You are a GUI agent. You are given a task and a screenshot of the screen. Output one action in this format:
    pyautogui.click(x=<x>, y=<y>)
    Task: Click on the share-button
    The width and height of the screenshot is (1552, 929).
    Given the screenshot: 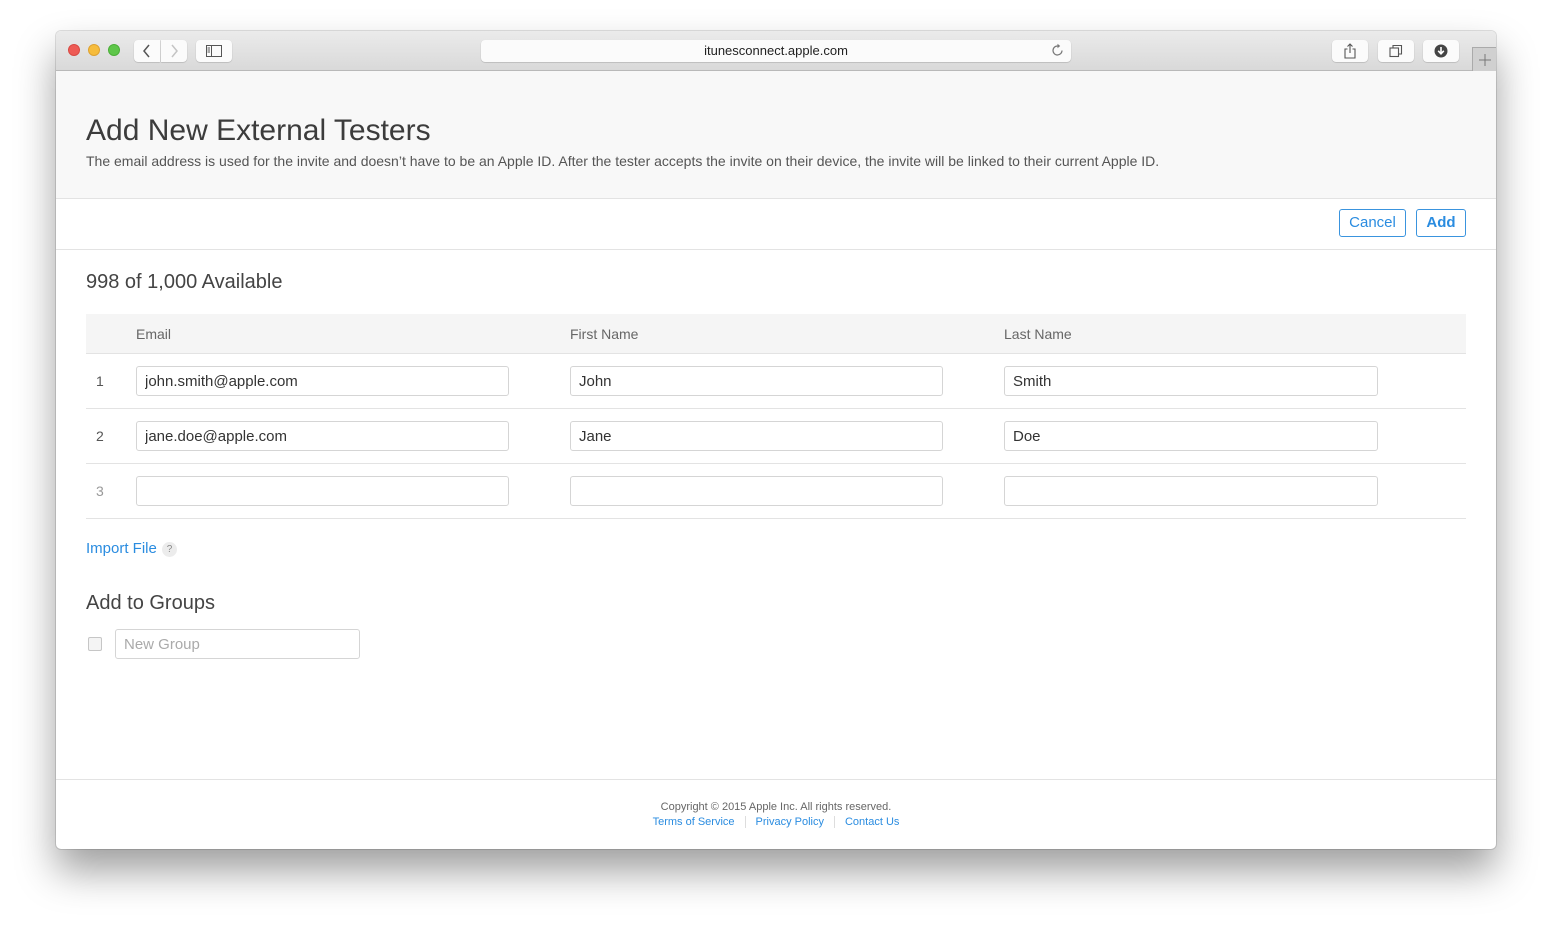 What is the action you would take?
    pyautogui.click(x=1350, y=51)
    